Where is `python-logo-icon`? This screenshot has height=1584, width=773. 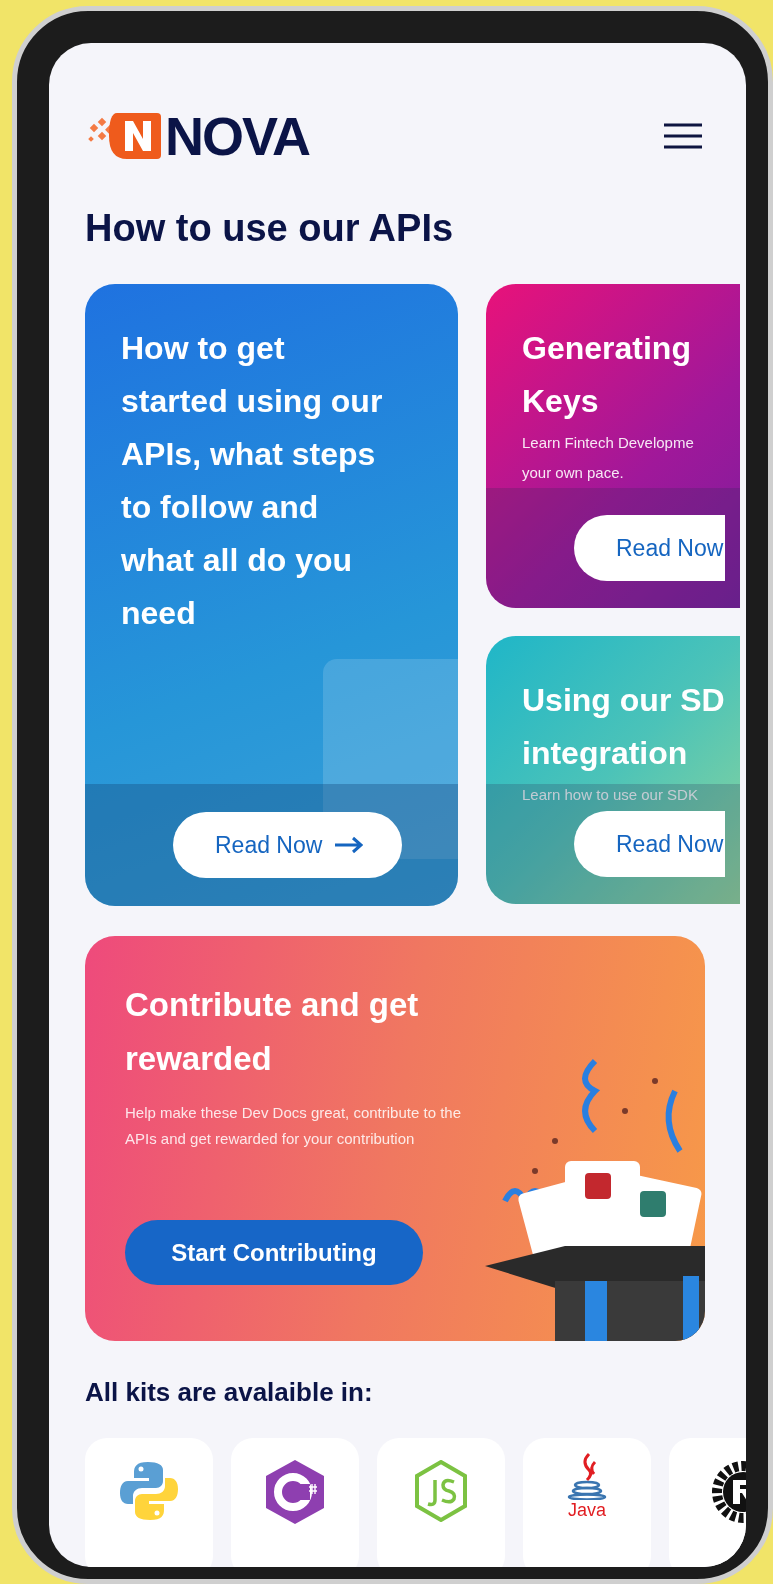
python-logo-icon is located at coordinates (149, 1491).